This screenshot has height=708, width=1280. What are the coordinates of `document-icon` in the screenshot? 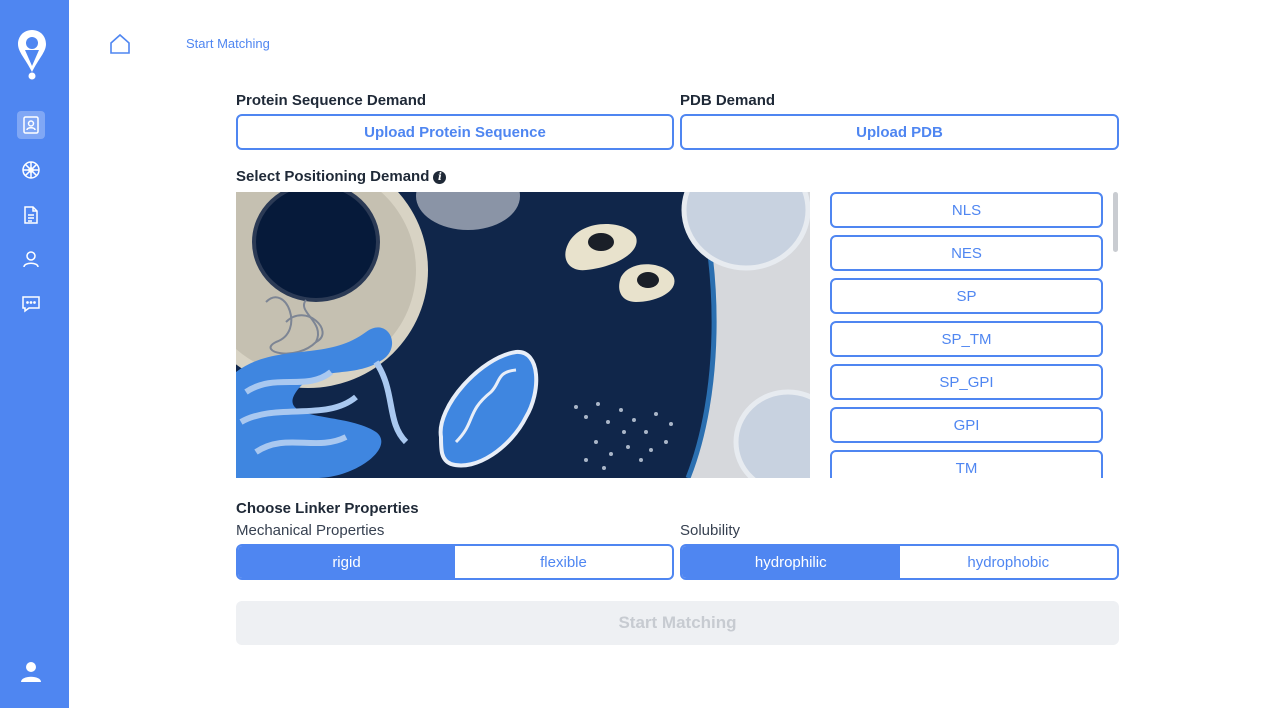 It's located at (31, 215).